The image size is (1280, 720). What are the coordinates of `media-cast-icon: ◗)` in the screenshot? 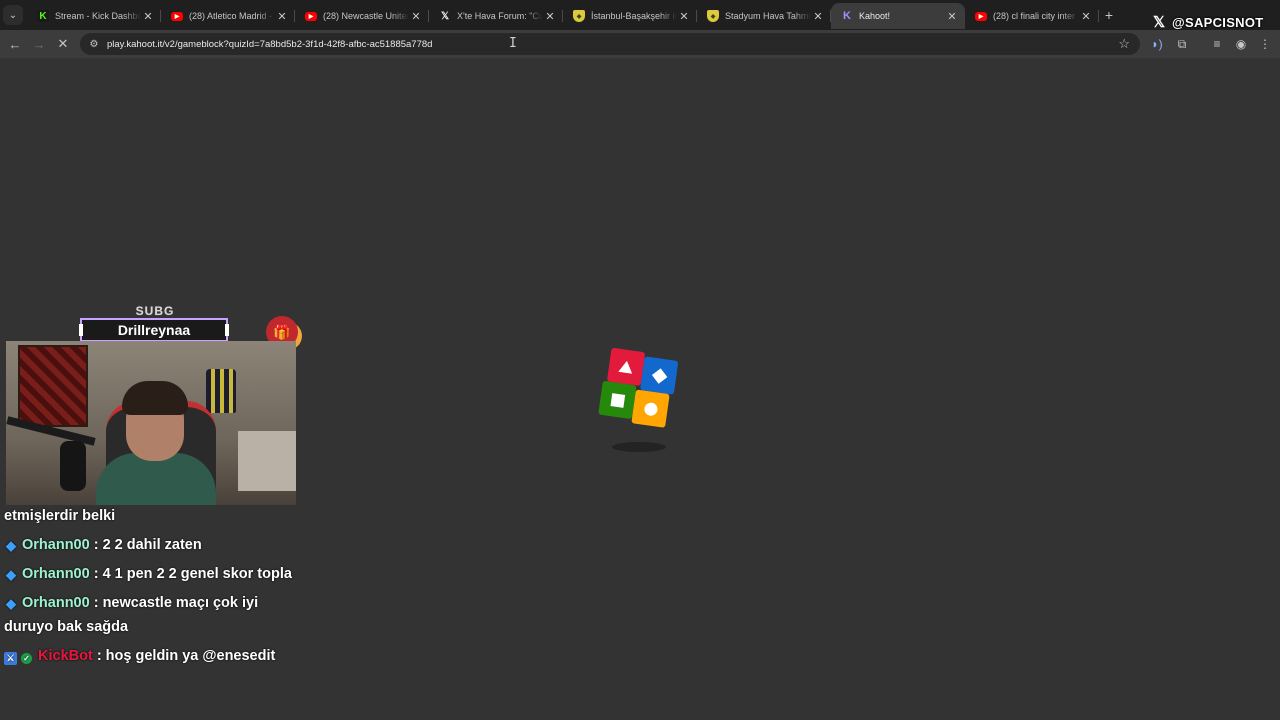 It's located at (1157, 44).